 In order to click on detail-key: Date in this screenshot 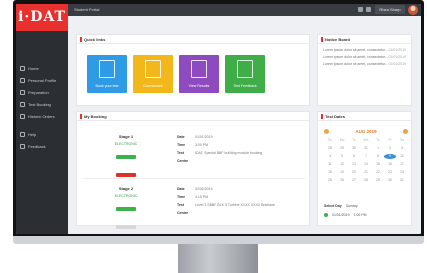, I will do `click(181, 137)`.